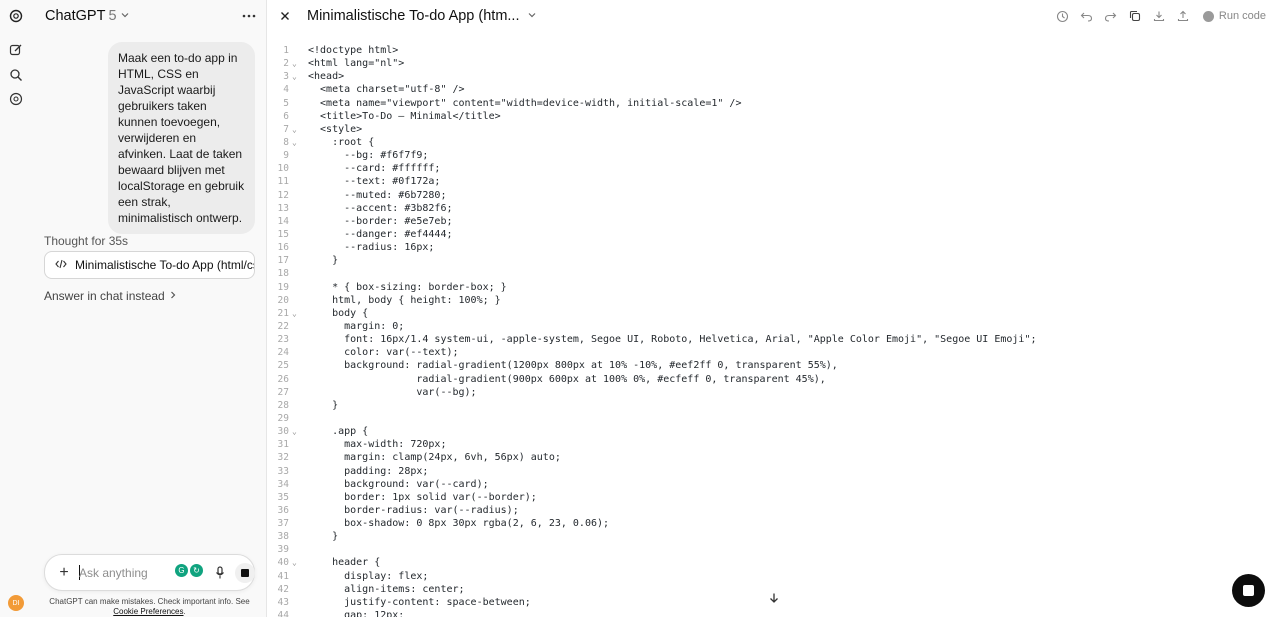 The image size is (1280, 617). I want to click on tool-icons: G ↻, so click(189, 572).